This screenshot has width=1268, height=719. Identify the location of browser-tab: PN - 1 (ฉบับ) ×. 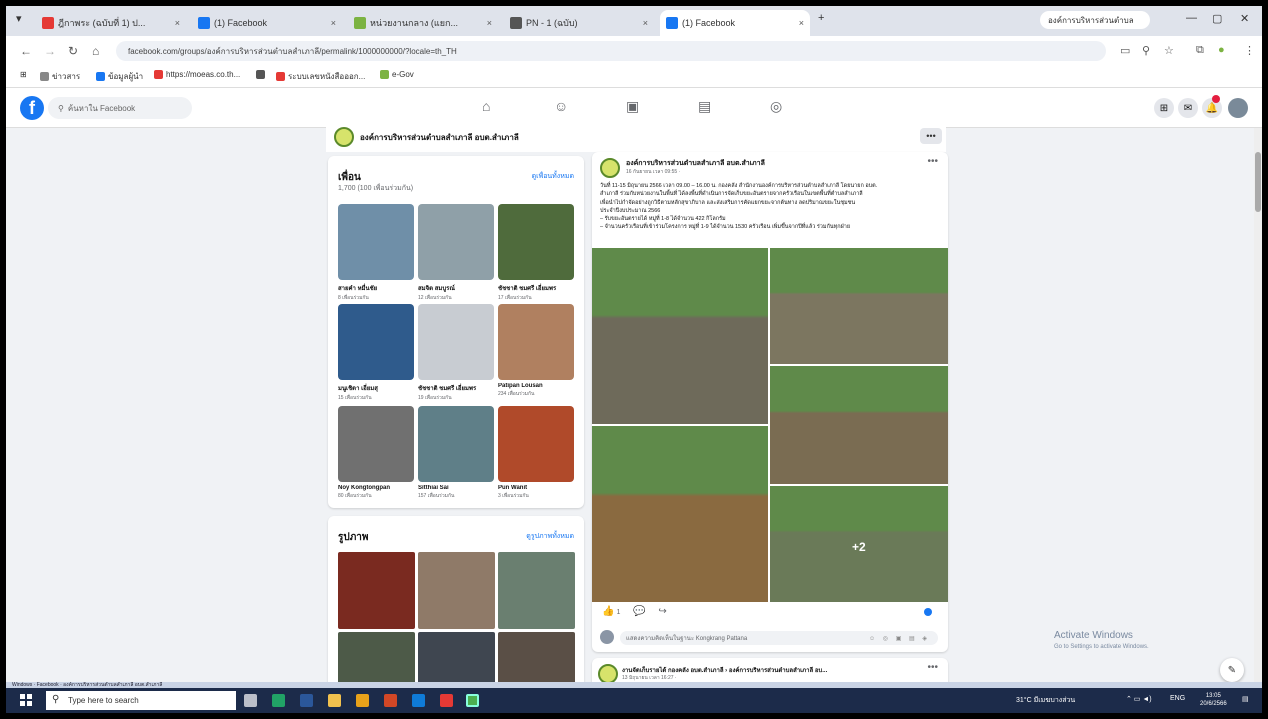
(579, 23).